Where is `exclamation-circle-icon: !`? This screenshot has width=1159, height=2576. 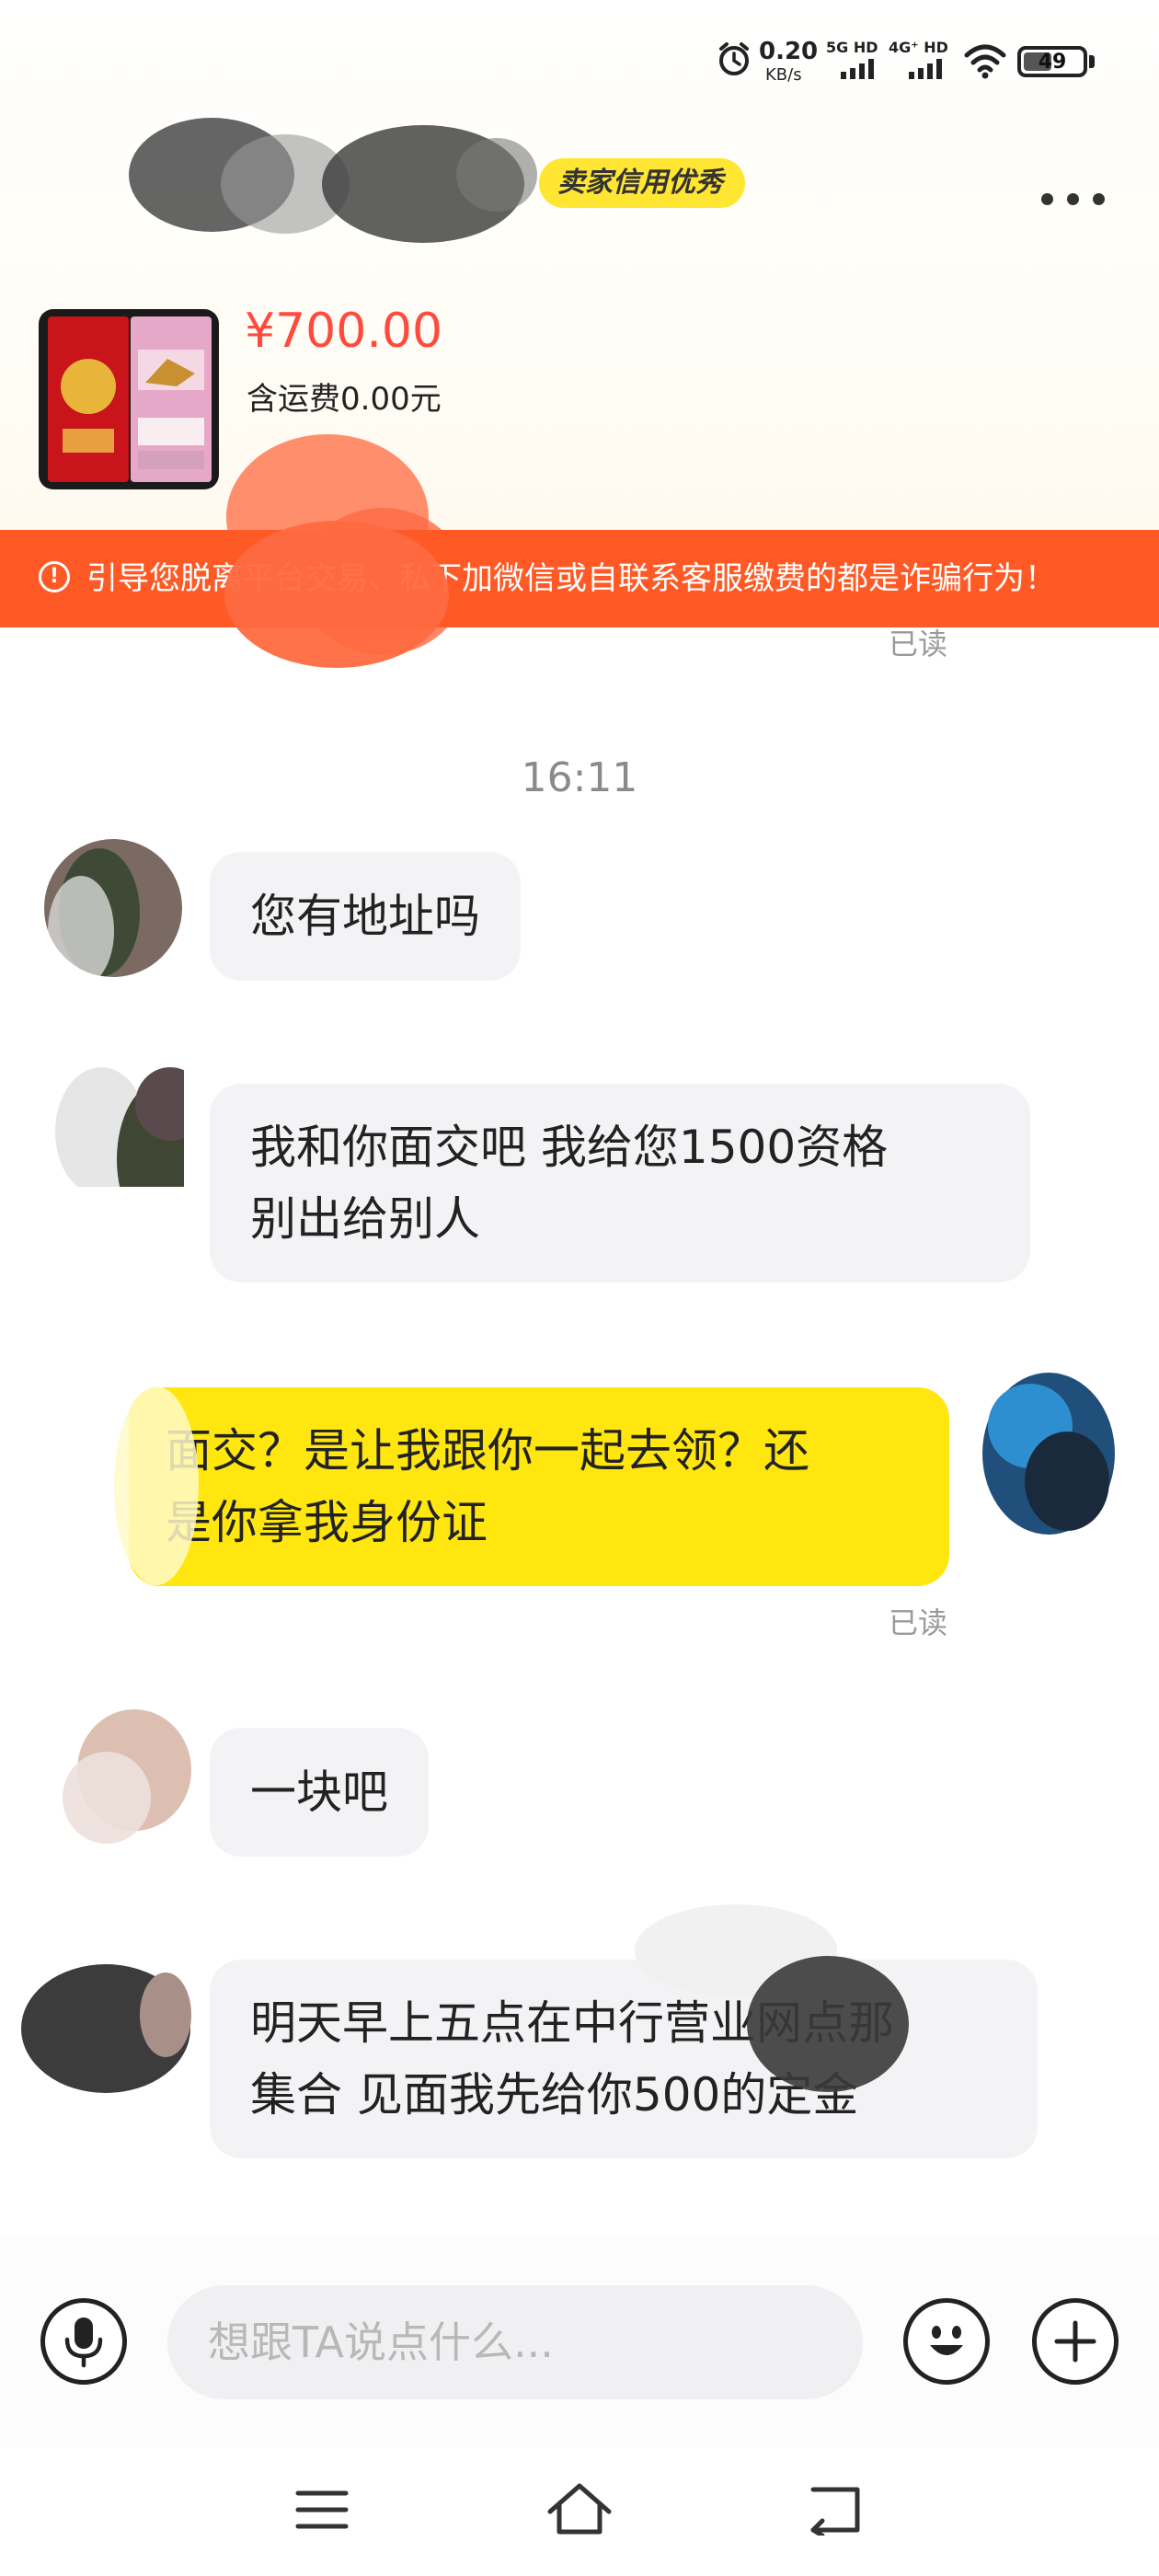 exclamation-circle-icon: ! is located at coordinates (54, 576).